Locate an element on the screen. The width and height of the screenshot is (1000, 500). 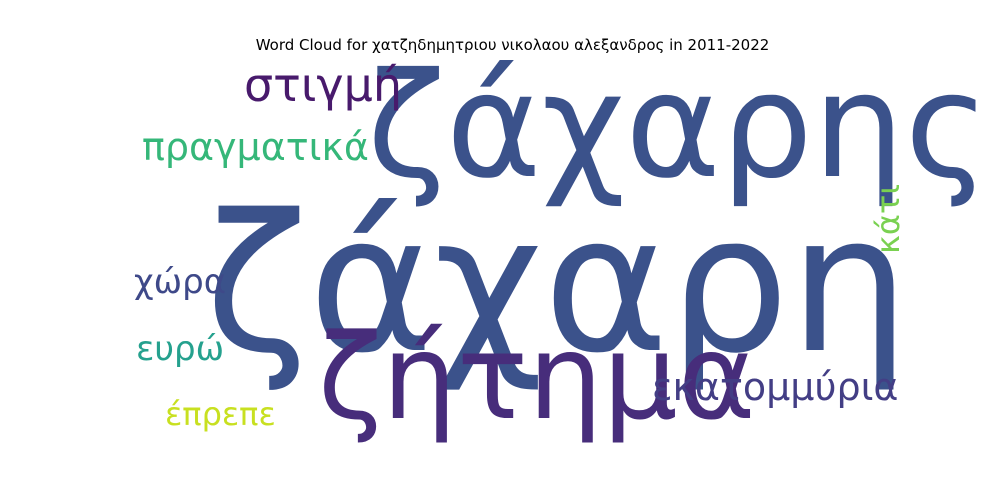
word-pragmatika: πραγματικά is located at coordinates (255, 147).